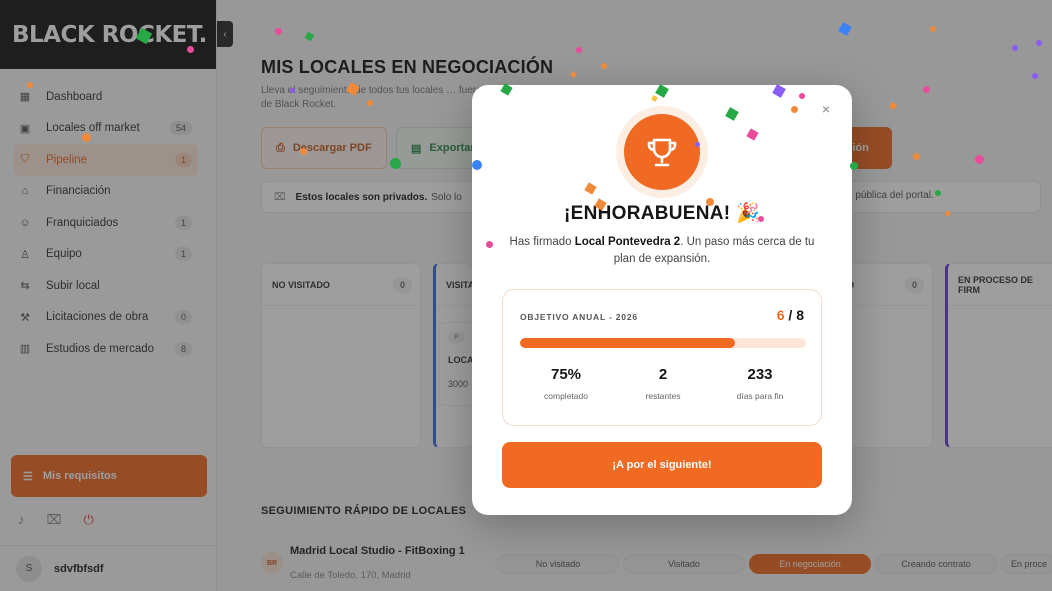 The width and height of the screenshot is (1052, 591). Describe the element at coordinates (542, 242) in the screenshot. I see `message-prefix: Has firmado` at that location.